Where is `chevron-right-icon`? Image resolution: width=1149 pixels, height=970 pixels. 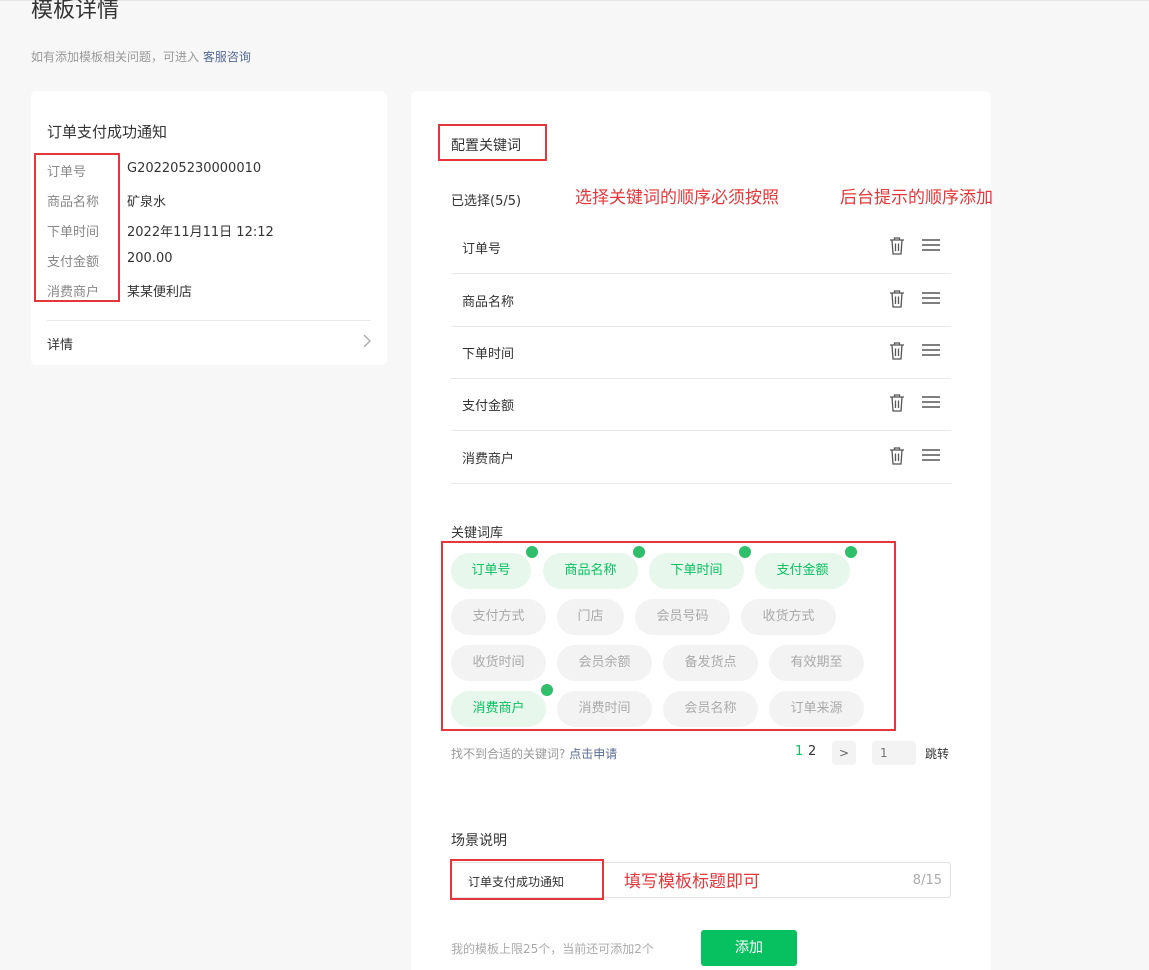
chevron-right-icon is located at coordinates (367, 343).